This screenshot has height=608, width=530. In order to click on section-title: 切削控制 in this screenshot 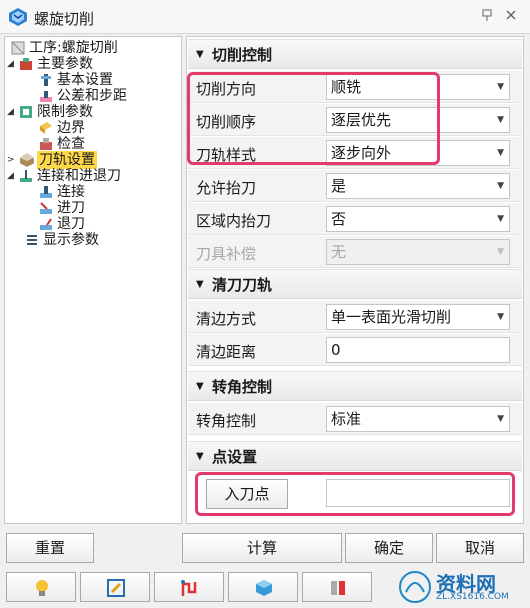, I will do `click(242, 55)`.